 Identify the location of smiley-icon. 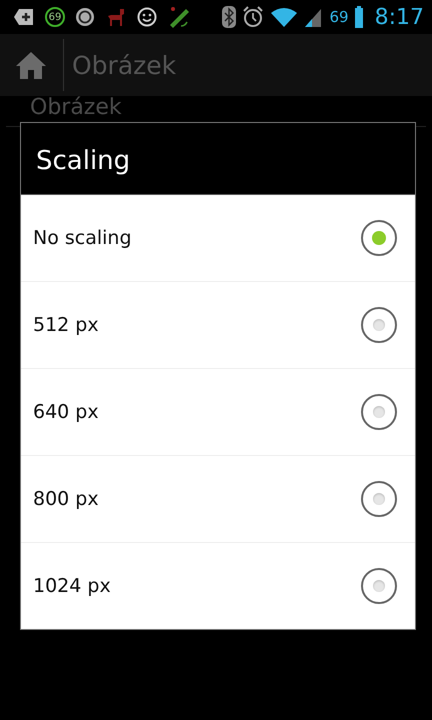
(147, 17).